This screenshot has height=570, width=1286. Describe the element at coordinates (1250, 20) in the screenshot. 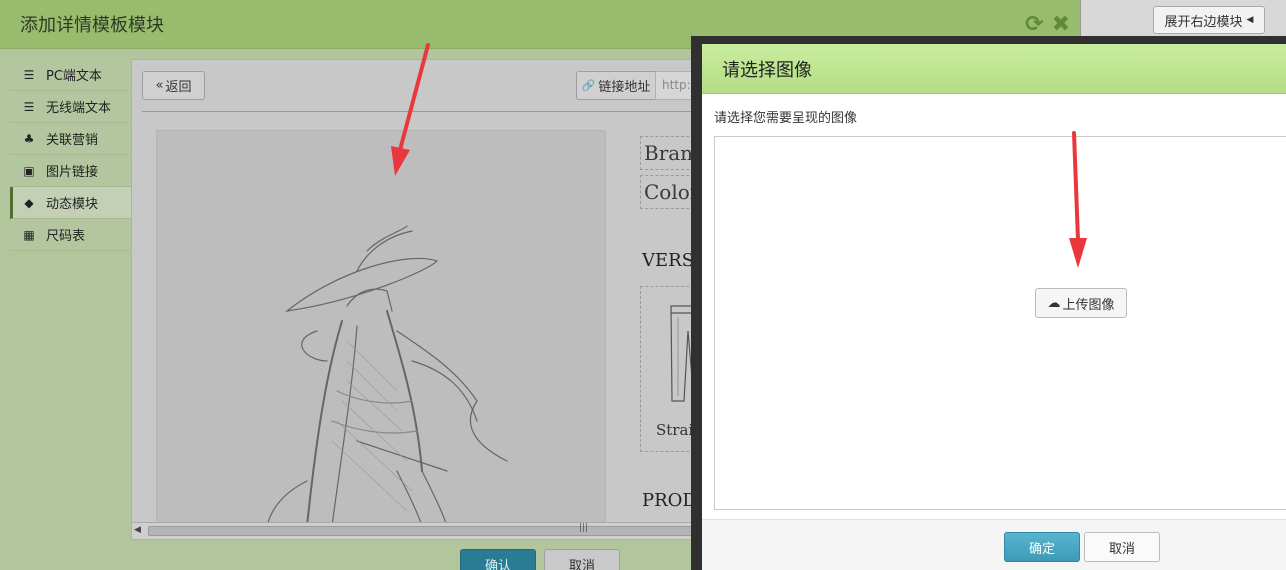

I see `caret-left-icon: ◀` at that location.